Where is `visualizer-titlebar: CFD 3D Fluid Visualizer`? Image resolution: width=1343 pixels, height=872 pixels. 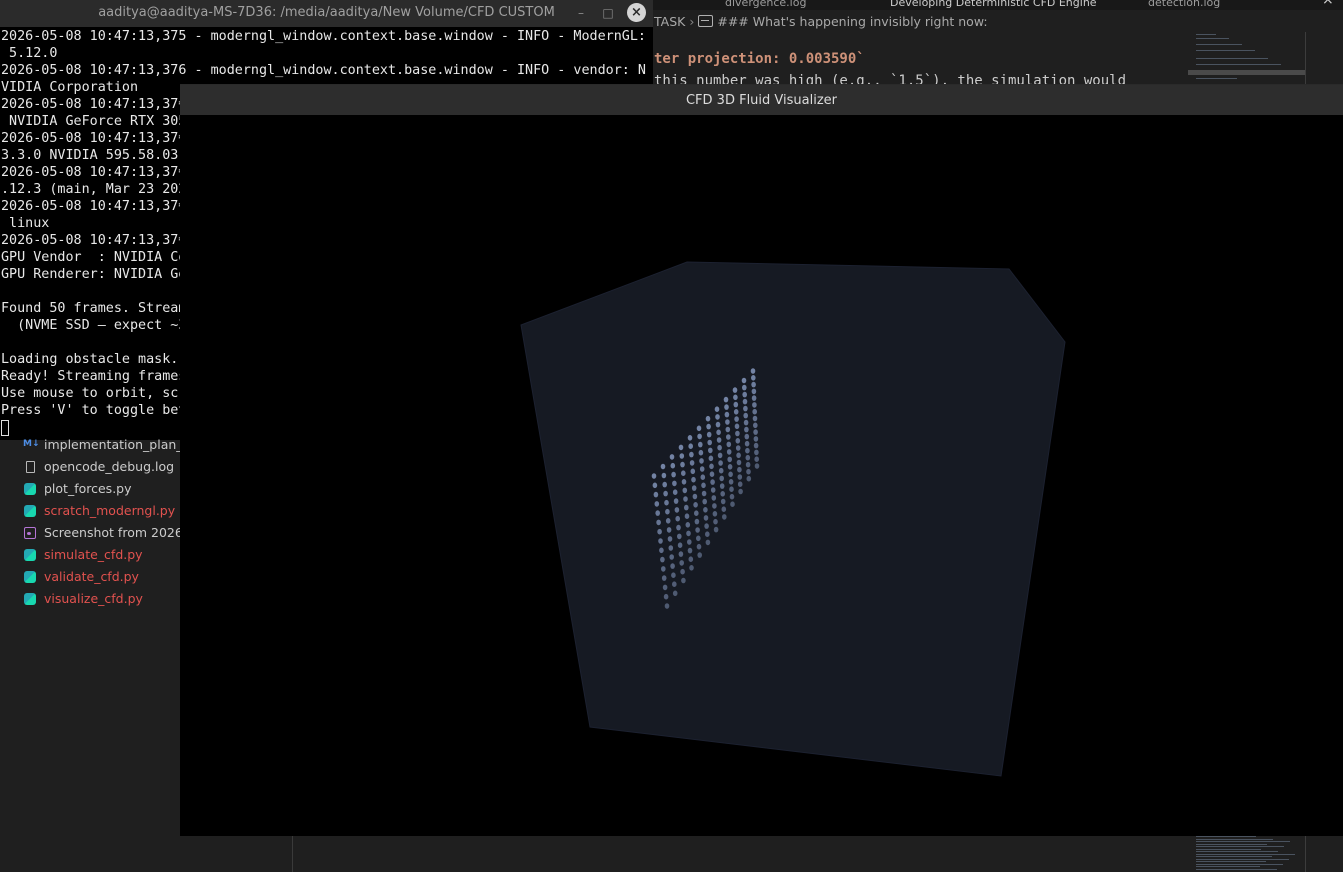 visualizer-titlebar: CFD 3D Fluid Visualizer is located at coordinates (761, 100).